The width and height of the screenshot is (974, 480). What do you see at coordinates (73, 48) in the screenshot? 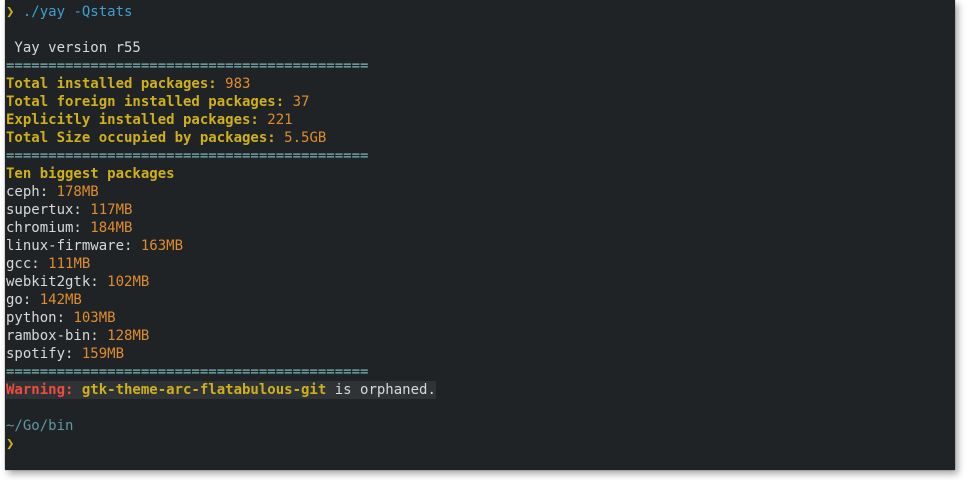
I see `version-line: Yay version r55` at bounding box center [73, 48].